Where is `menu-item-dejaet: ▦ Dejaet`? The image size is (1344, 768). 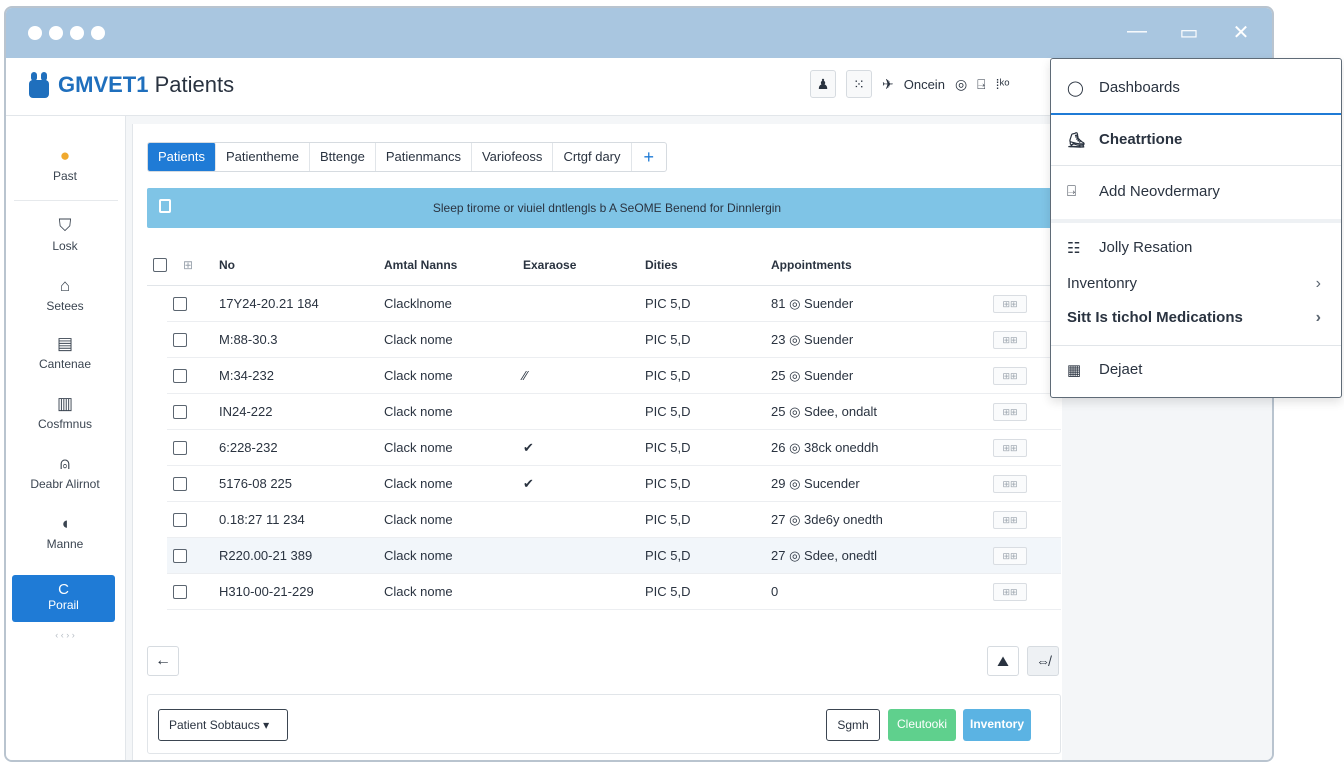 menu-item-dejaet: ▦ Dejaet is located at coordinates (1196, 377).